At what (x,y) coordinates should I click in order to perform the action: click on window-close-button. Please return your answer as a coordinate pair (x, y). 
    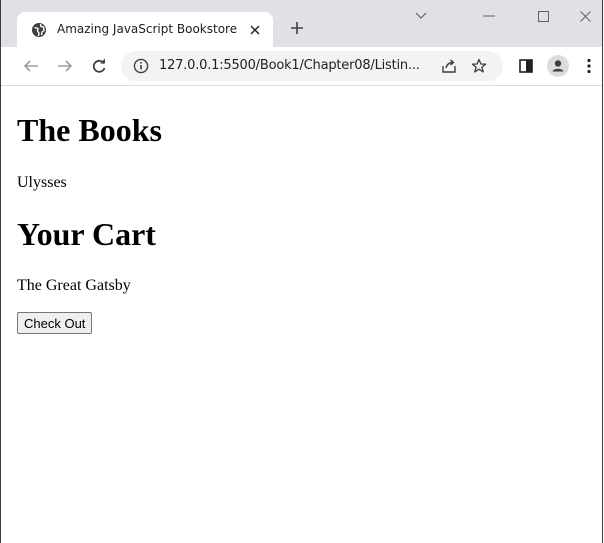
    Looking at the image, I should click on (585, 16).